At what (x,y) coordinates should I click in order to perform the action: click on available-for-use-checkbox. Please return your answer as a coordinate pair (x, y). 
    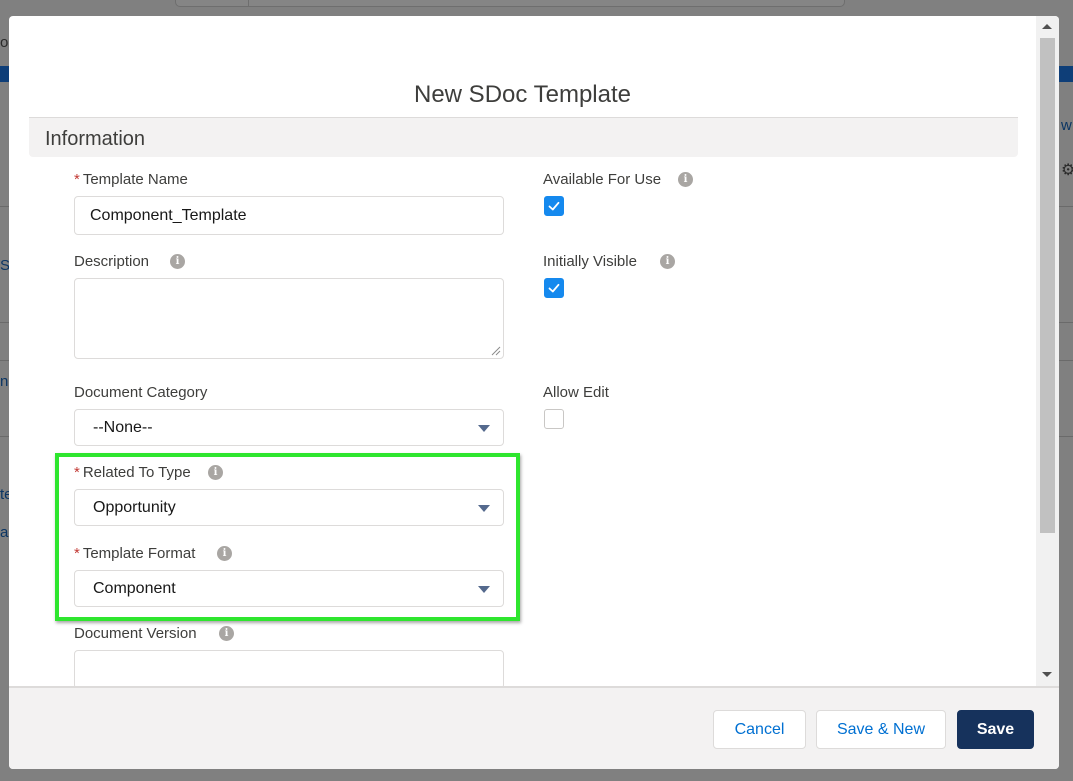
    Looking at the image, I should click on (554, 206).